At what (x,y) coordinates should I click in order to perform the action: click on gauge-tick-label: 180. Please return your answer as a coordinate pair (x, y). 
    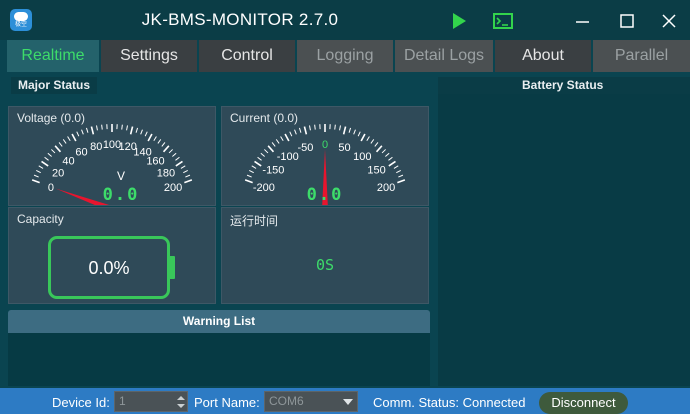
    Looking at the image, I should click on (166, 174).